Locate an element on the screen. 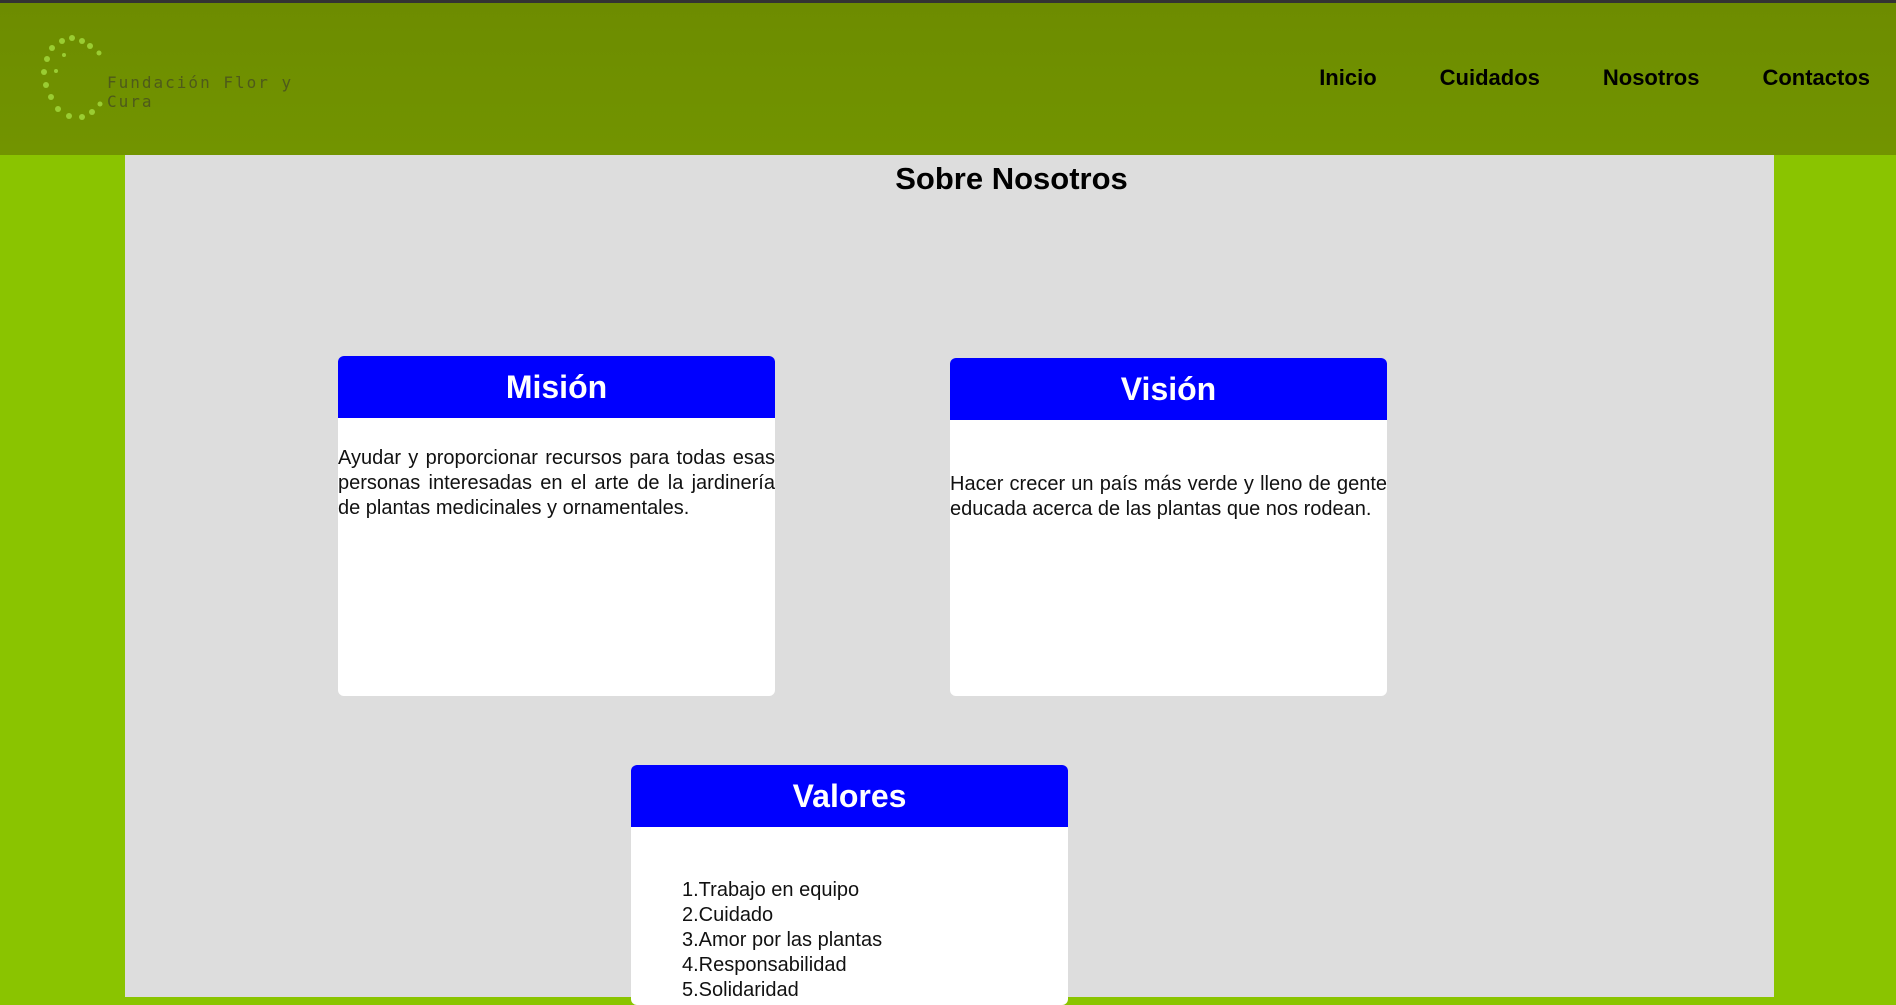 This screenshot has height=1005, width=1896. page-title: Sobre Nosotros is located at coordinates (1011, 178).